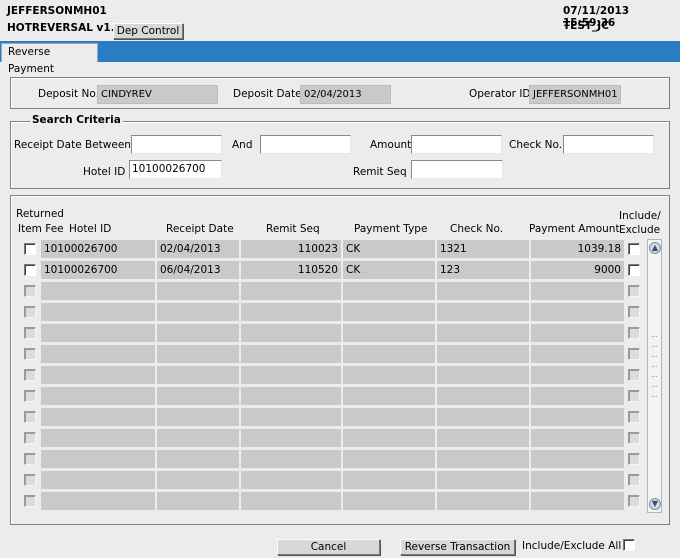 This screenshot has height=558, width=680. Describe the element at coordinates (586, 26) in the screenshot. I see `environment-name: TEST_JC` at that location.